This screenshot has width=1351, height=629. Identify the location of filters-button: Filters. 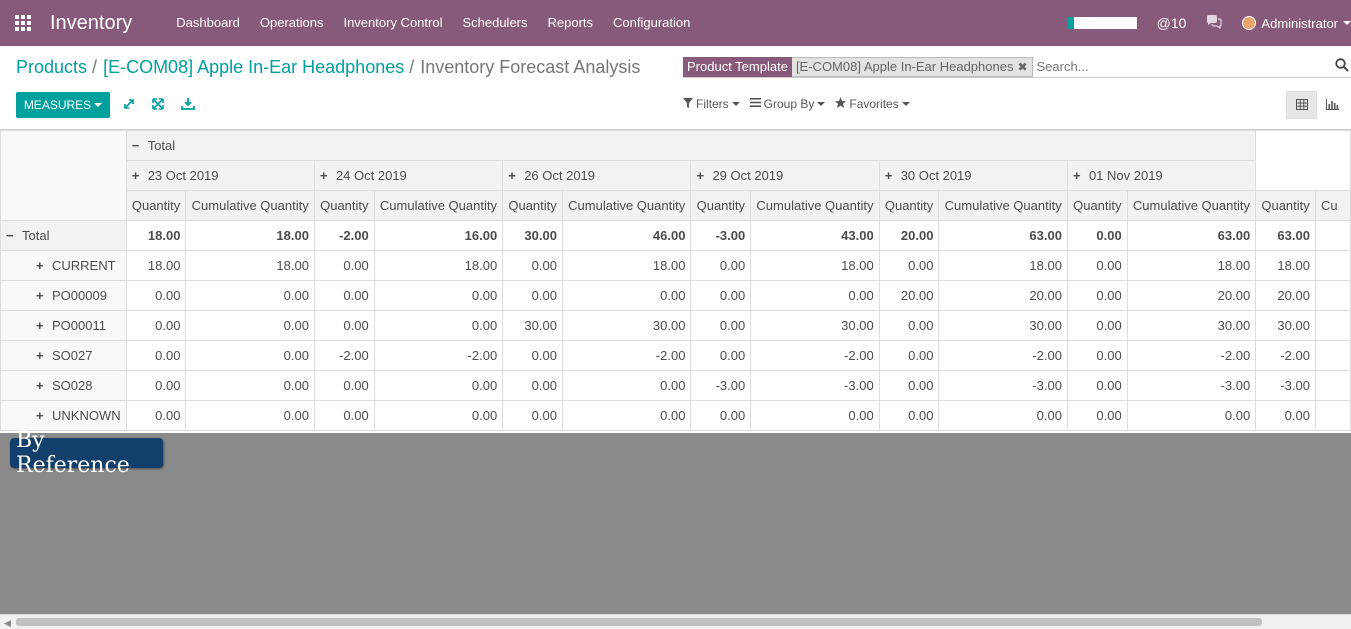
(711, 104).